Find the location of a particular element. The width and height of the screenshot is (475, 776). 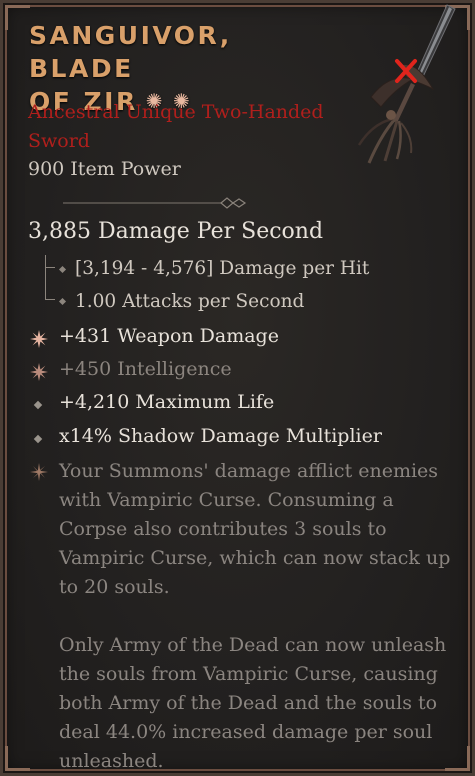

affix-weapon-damage: +431 Weapon Damage is located at coordinates (169, 336).